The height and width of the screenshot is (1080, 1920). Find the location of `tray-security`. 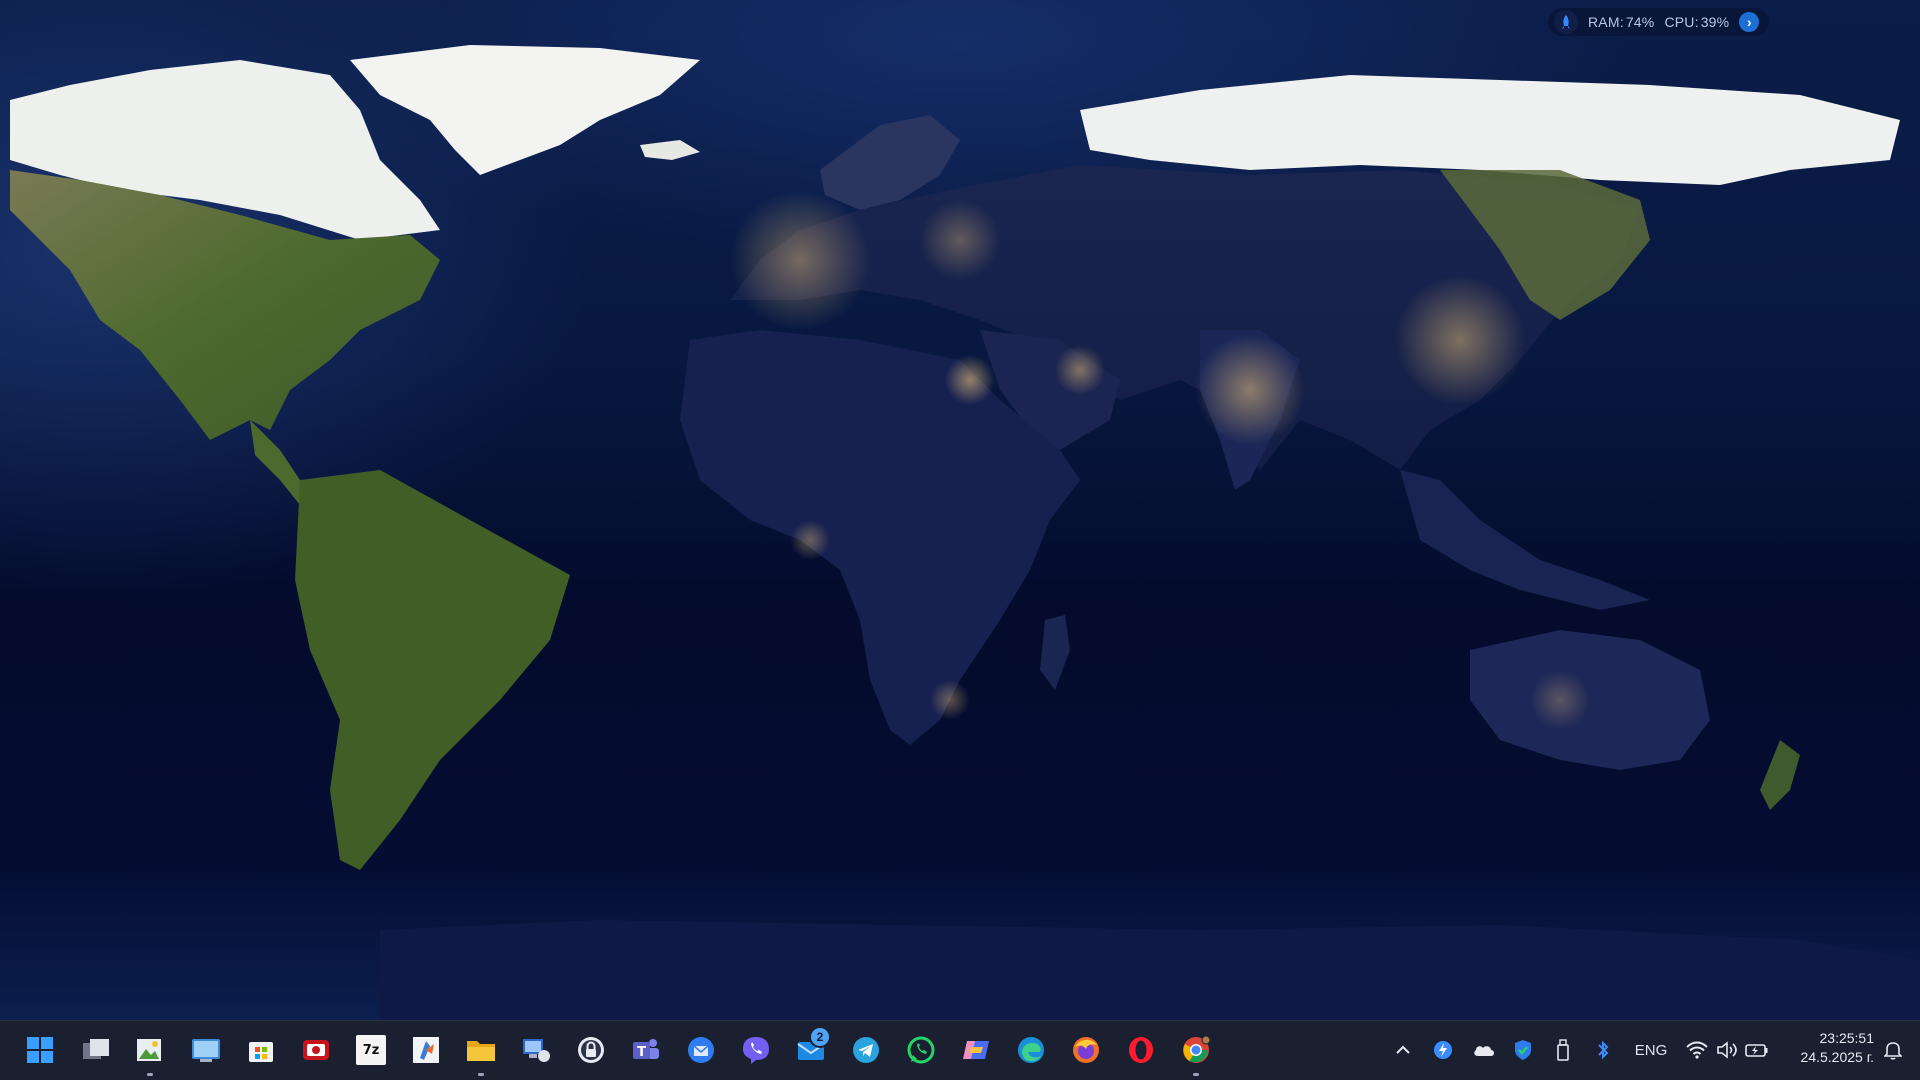

tray-security is located at coordinates (1523, 1050).